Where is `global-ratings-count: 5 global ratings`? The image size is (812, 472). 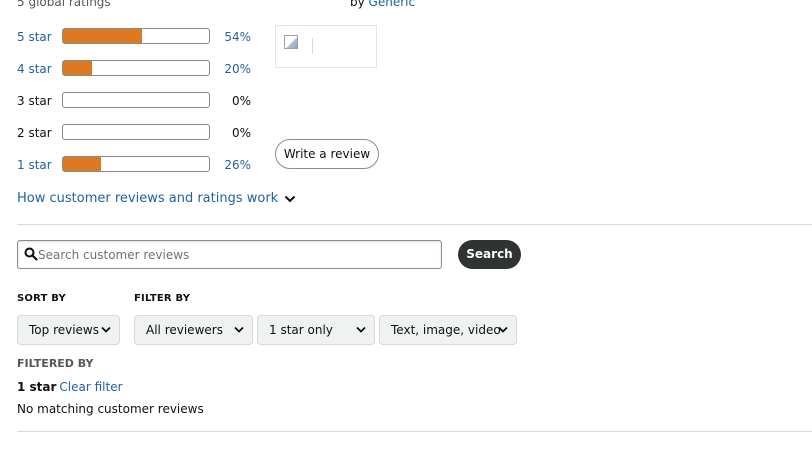
global-ratings-count: 5 global ratings is located at coordinates (64, 4).